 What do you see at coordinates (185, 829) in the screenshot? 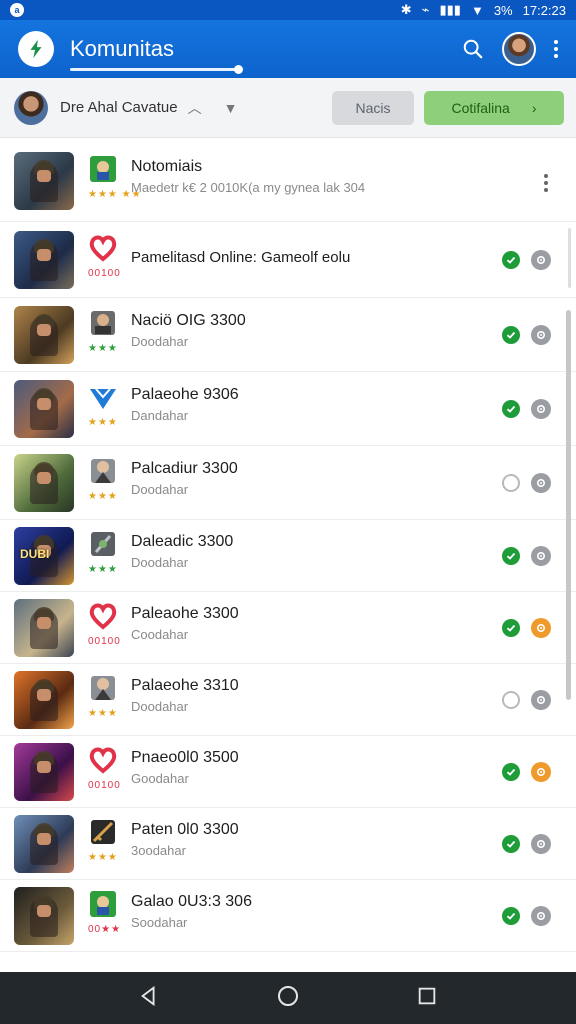
I see `game-title: Paten 0l0 3300` at bounding box center [185, 829].